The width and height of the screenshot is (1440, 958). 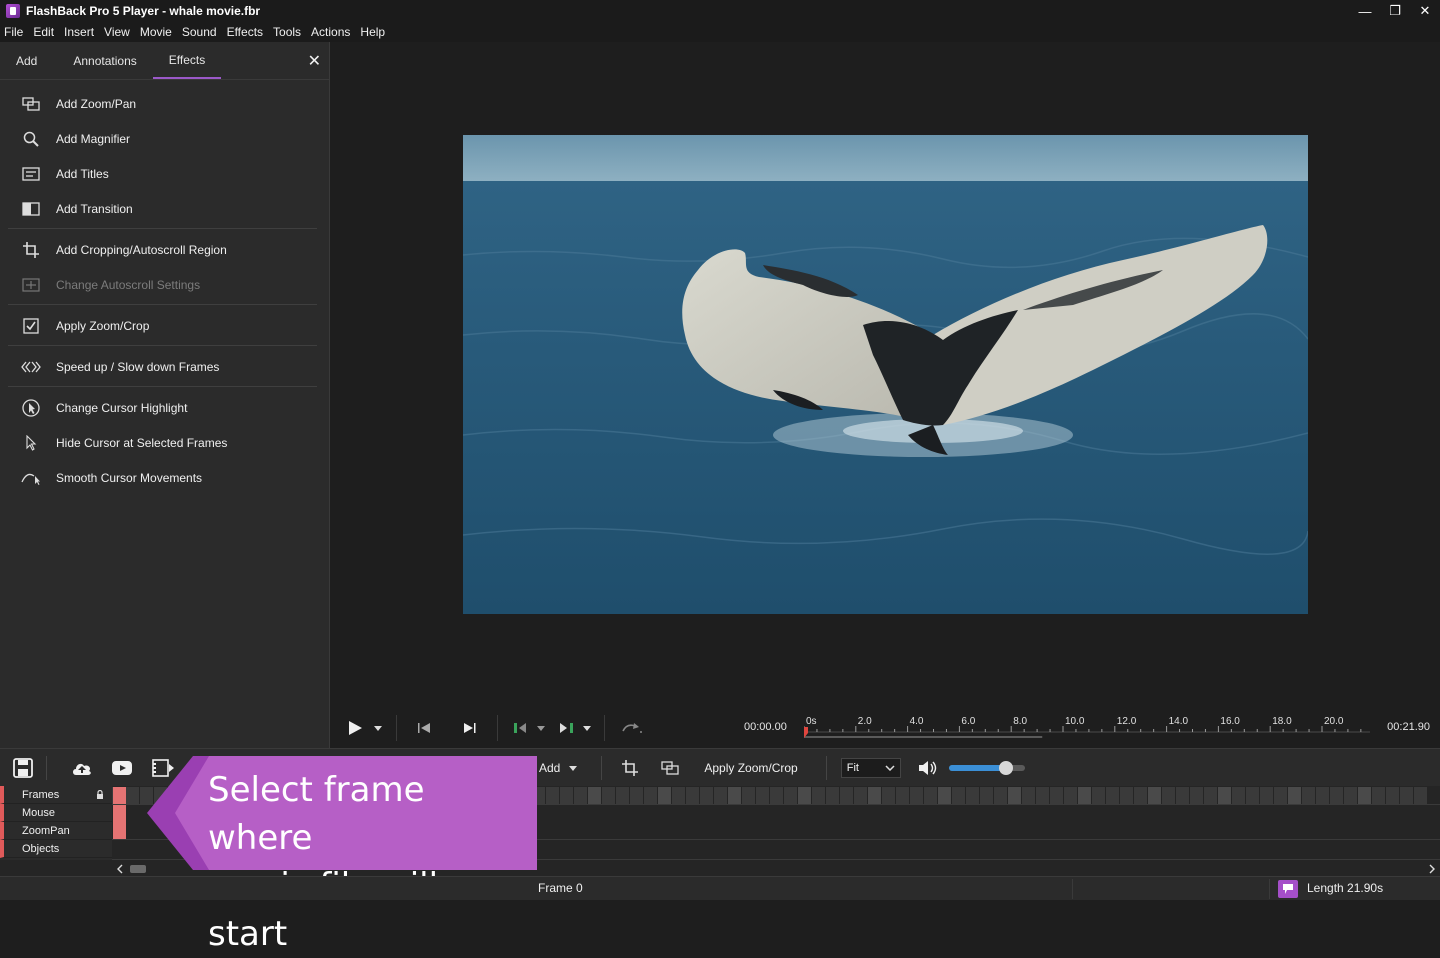 What do you see at coordinates (164, 442) in the screenshot?
I see `effect-hide-cursor: Hide Cursor at Selected Frames` at bounding box center [164, 442].